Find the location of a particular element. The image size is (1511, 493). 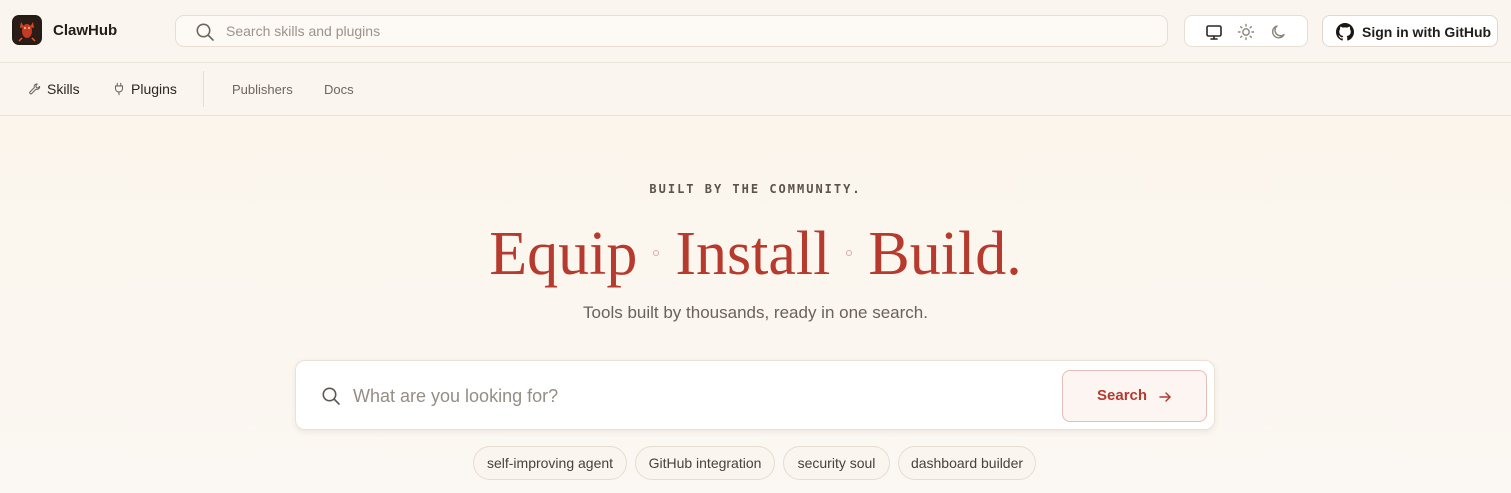

arrow-right-icon is located at coordinates (1165, 397).